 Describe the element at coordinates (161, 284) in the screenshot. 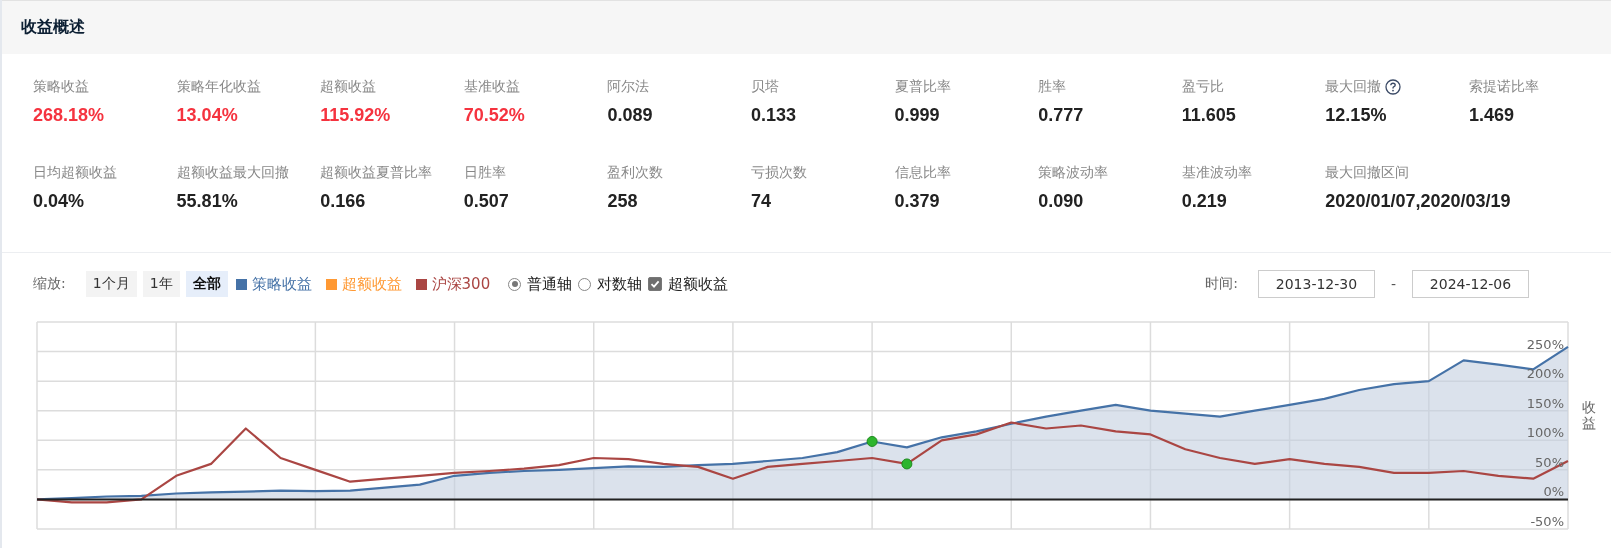

I see `zoom-button: 1年` at that location.